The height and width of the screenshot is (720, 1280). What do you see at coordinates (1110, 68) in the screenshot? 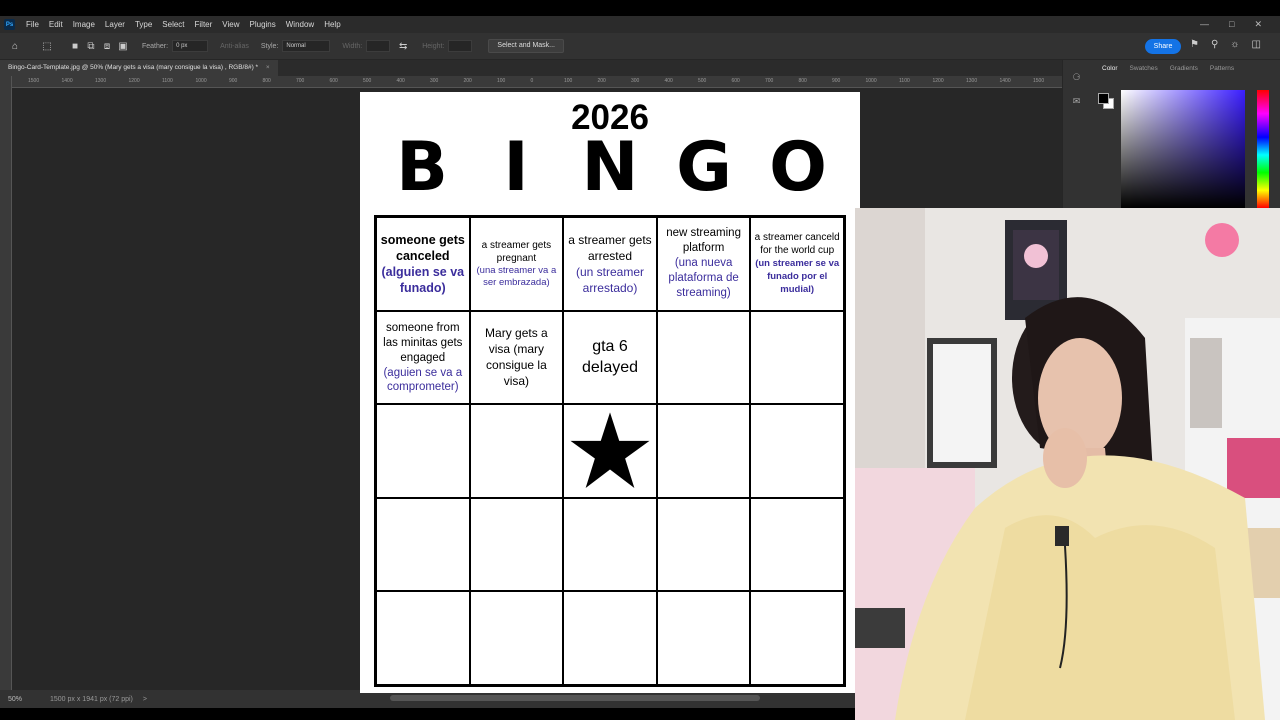
I see `tab-color: Color` at bounding box center [1110, 68].